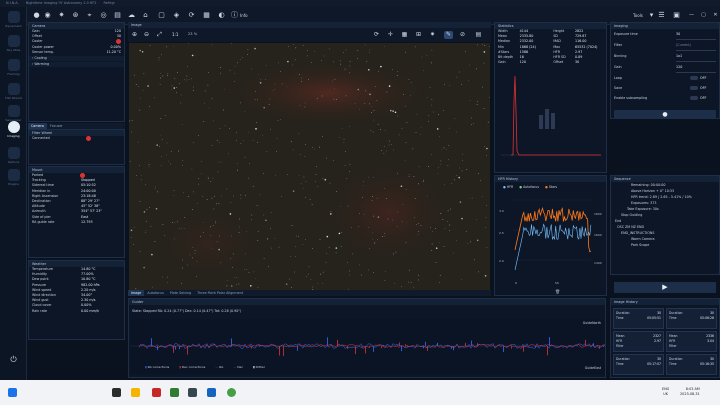 The height and width of the screenshot is (405, 720). I want to click on annotate-icon: ✎, so click(448, 35).